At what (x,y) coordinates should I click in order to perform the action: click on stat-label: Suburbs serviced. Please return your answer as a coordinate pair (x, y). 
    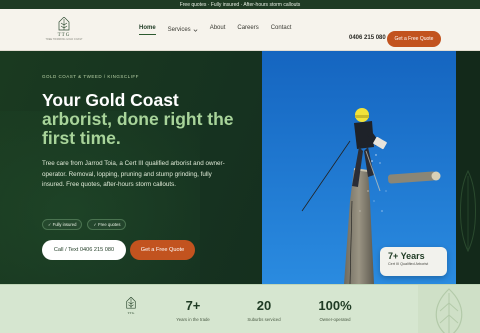
    Looking at the image, I should click on (264, 319).